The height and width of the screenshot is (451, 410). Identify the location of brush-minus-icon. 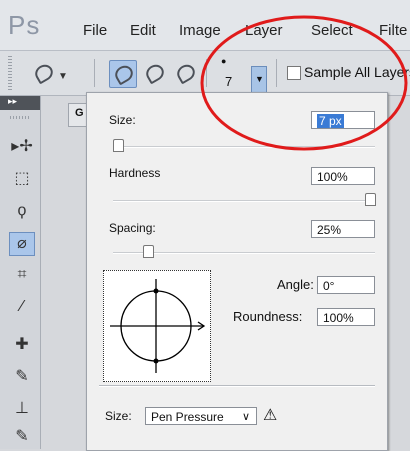
(186, 73).